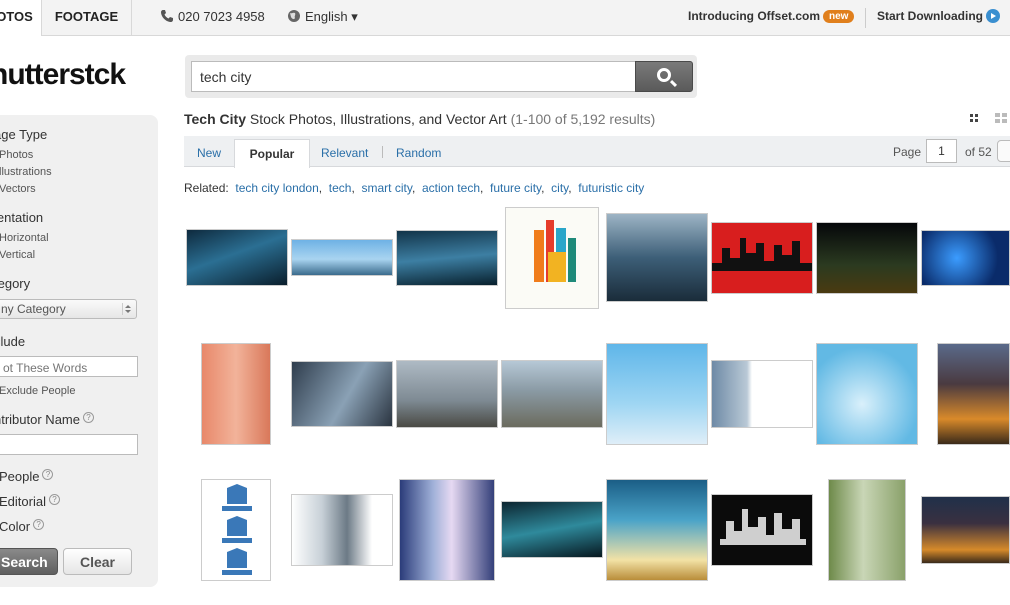  Describe the element at coordinates (340, 188) in the screenshot. I see `related-link: tech` at that location.